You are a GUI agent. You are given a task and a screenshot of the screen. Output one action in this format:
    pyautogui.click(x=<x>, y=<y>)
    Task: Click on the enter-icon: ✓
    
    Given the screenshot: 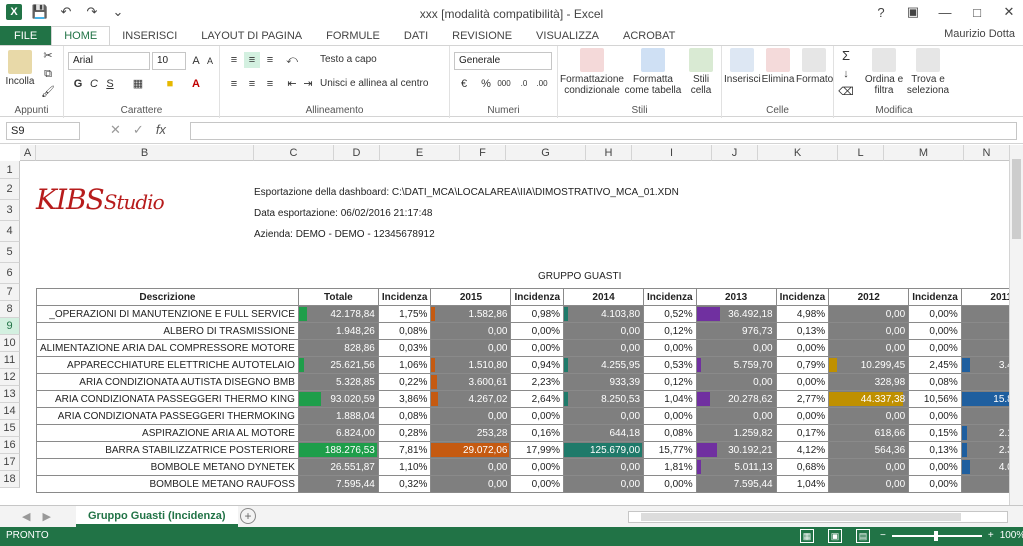 What is the action you would take?
    pyautogui.click(x=138, y=130)
    